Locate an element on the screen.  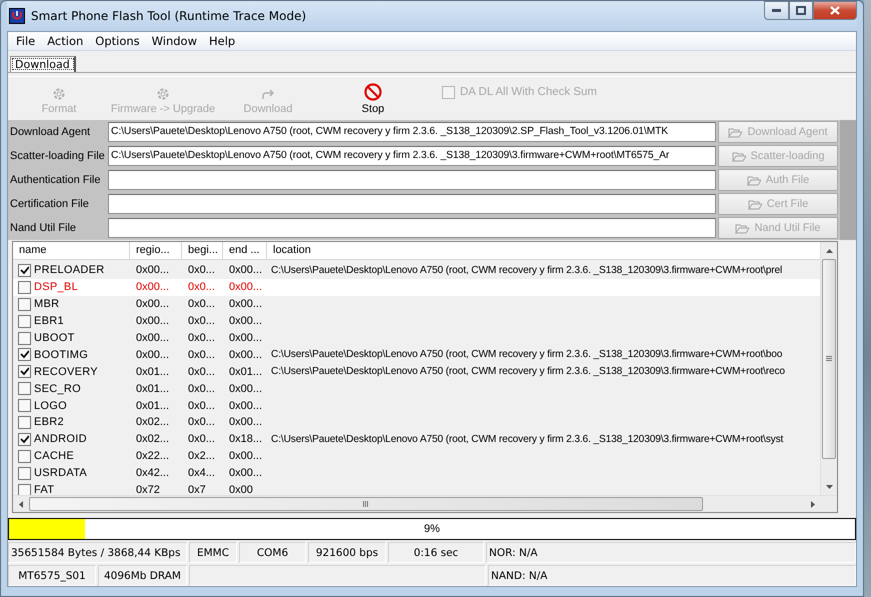
toolbar-button: Stop is located at coordinates (373, 97).